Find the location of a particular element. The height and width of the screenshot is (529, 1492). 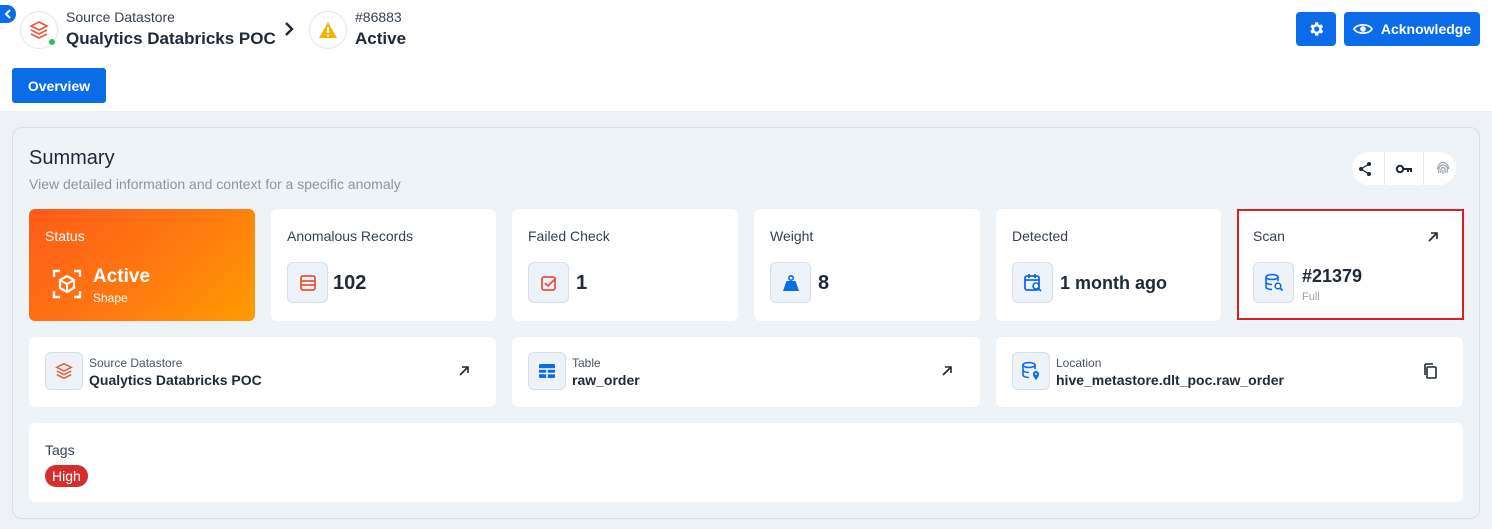

key-icon is located at coordinates (1403, 168).